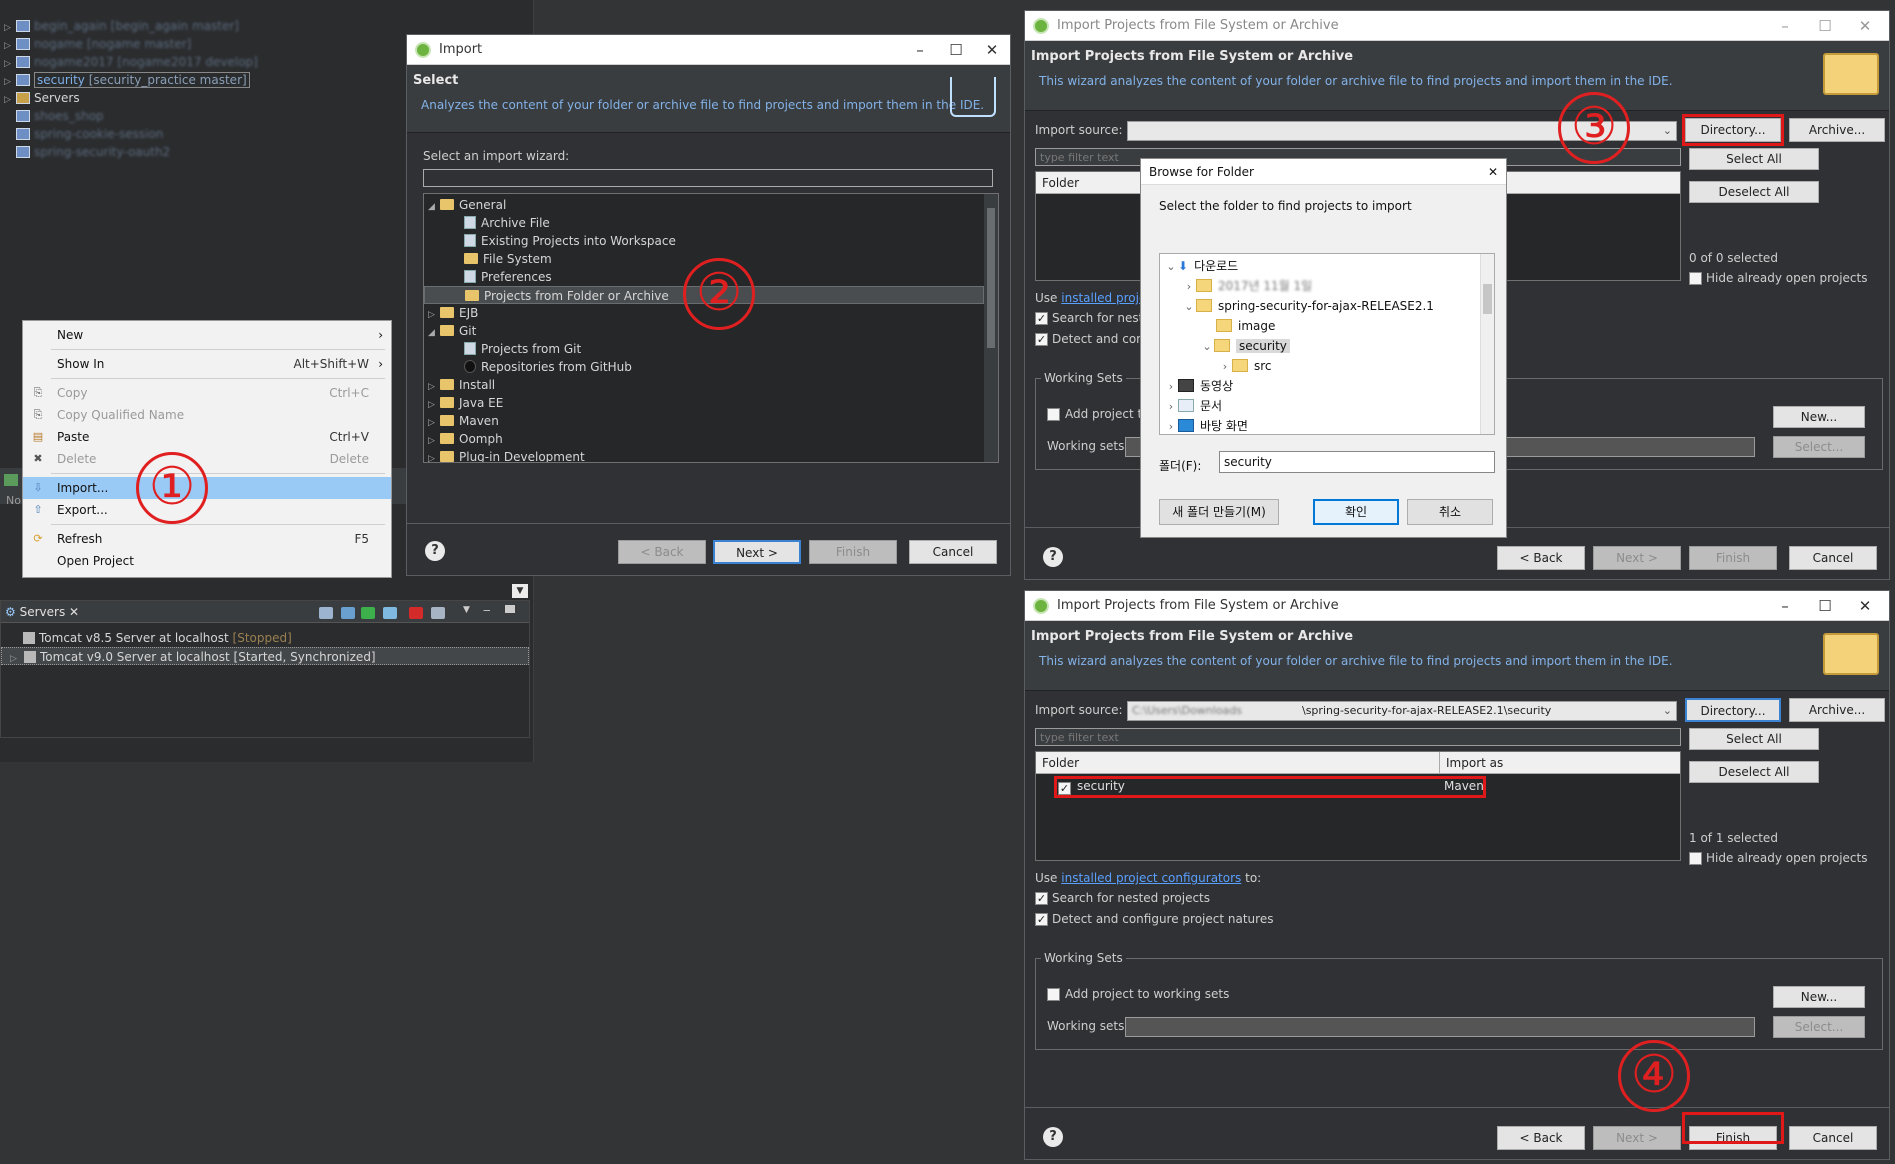 This screenshot has height=1164, width=1895. Describe the element at coordinates (1193, 406) in the screenshot. I see `tree-item-documents: › 문서` at that location.